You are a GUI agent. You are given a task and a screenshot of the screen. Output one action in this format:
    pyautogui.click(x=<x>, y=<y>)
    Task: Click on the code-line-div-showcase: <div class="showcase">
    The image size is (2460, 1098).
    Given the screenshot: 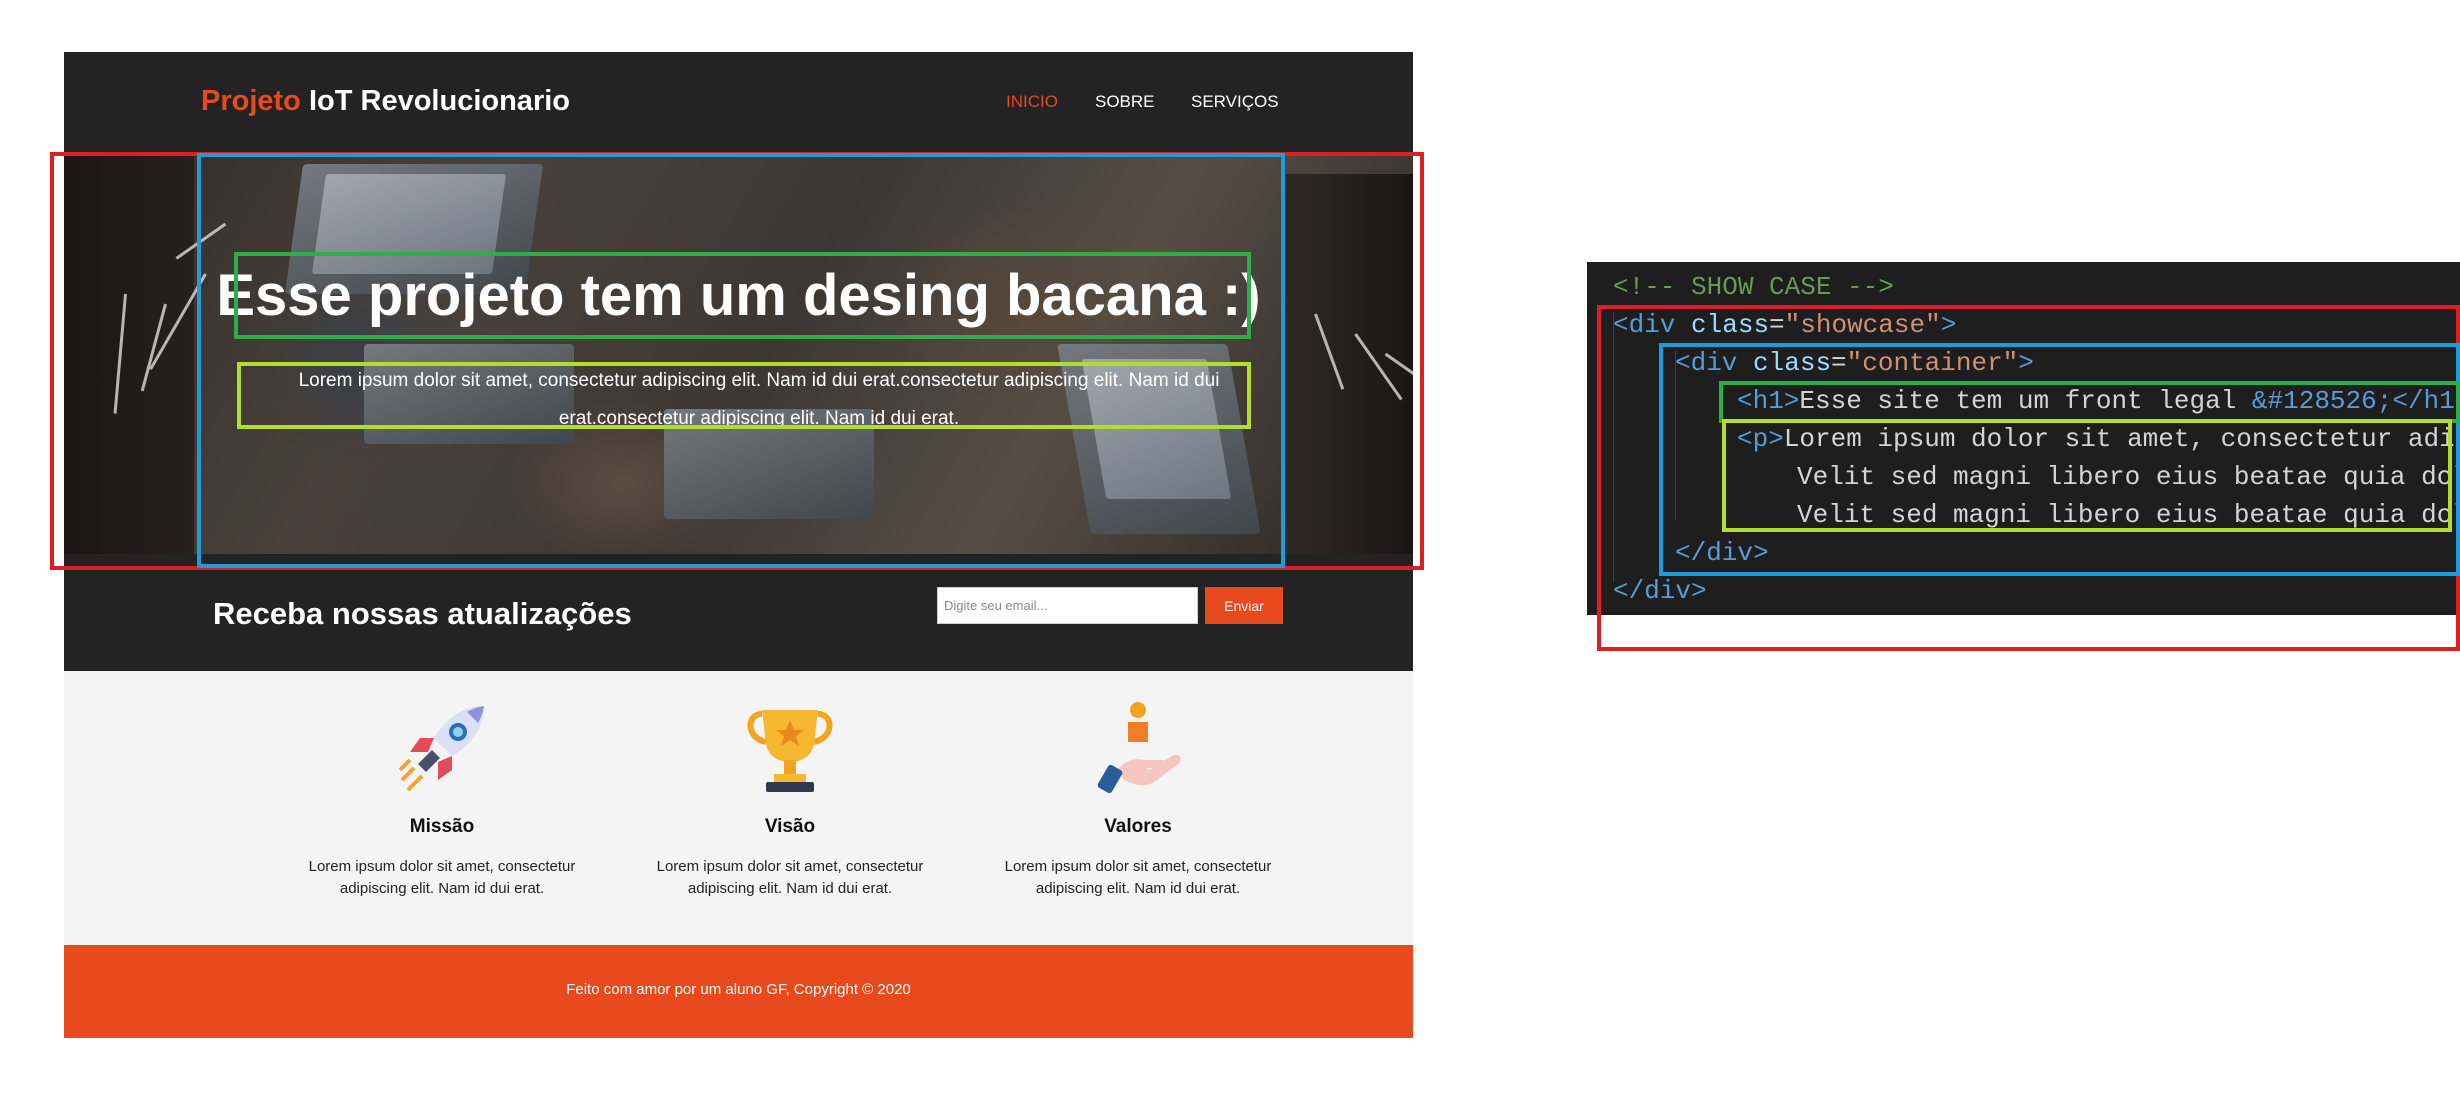 What is the action you would take?
    pyautogui.click(x=1784, y=325)
    